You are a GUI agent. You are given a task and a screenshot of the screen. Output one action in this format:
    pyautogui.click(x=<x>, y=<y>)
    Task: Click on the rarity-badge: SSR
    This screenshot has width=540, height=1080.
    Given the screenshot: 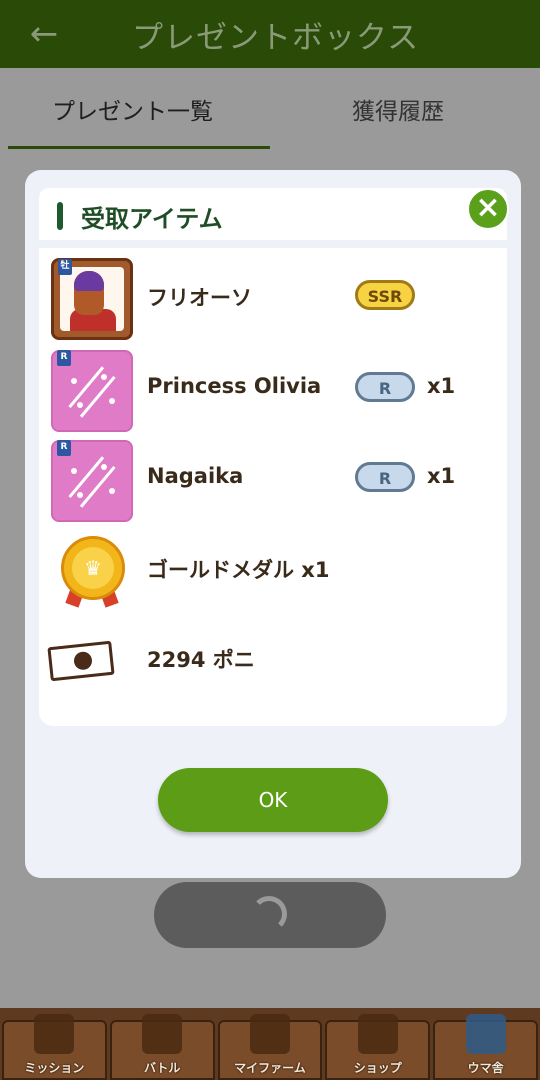 What is the action you would take?
    pyautogui.click(x=385, y=295)
    